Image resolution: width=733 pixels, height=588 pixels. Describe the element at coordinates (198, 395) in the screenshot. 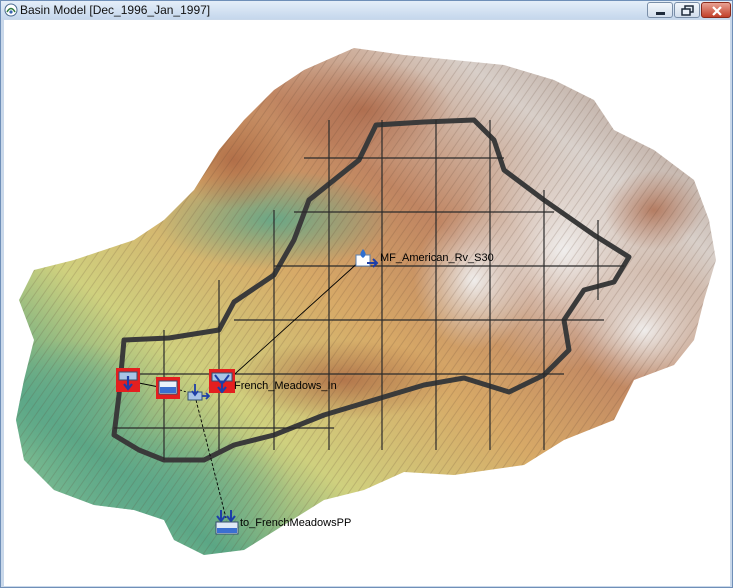

I see `diversion-icon` at that location.